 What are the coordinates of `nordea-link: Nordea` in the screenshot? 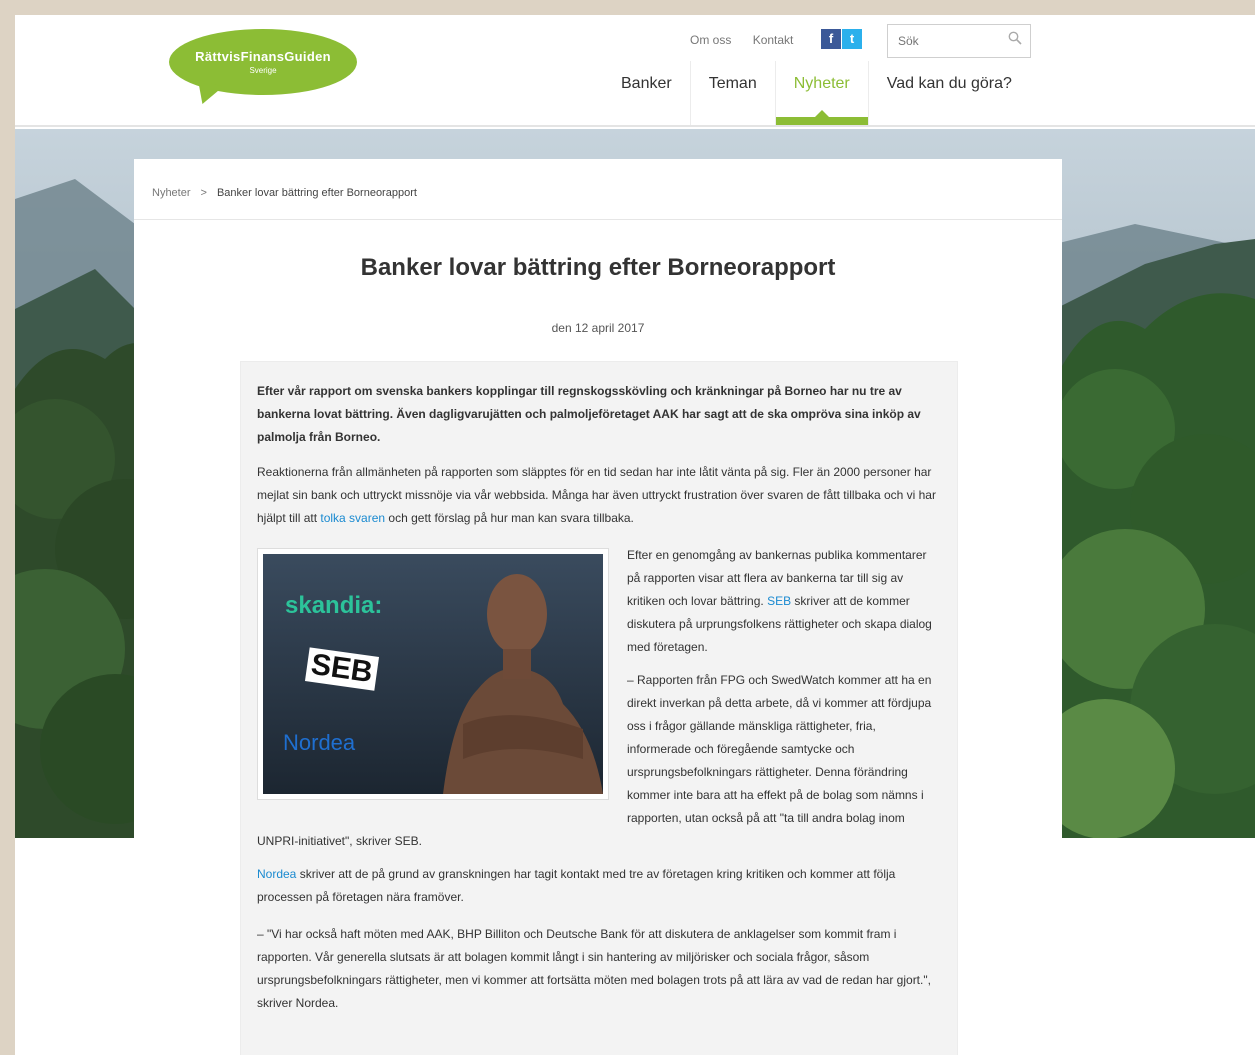 It's located at (276, 874).